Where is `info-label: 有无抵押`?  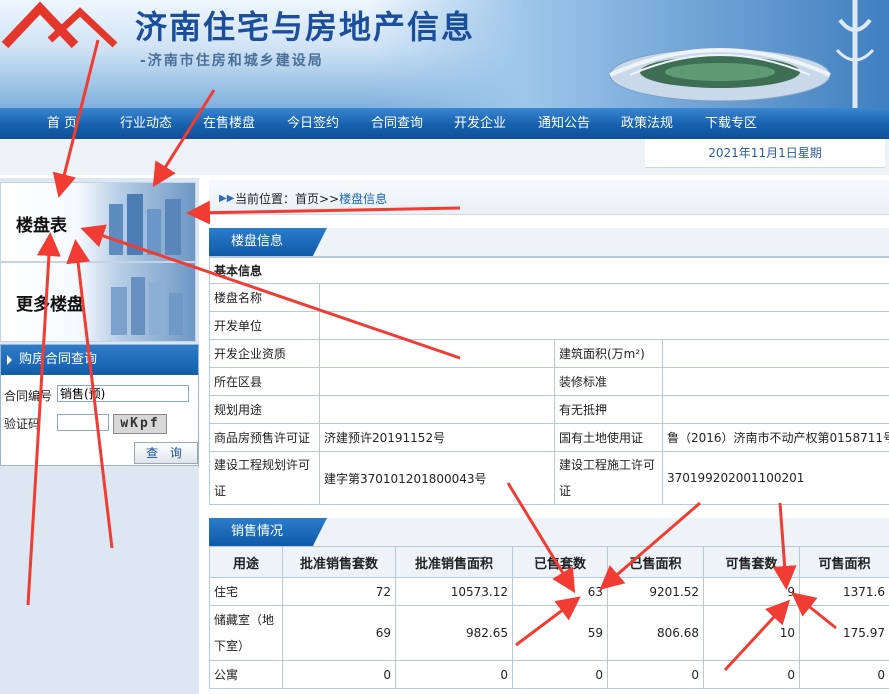 info-label: 有无抵押 is located at coordinates (608, 409).